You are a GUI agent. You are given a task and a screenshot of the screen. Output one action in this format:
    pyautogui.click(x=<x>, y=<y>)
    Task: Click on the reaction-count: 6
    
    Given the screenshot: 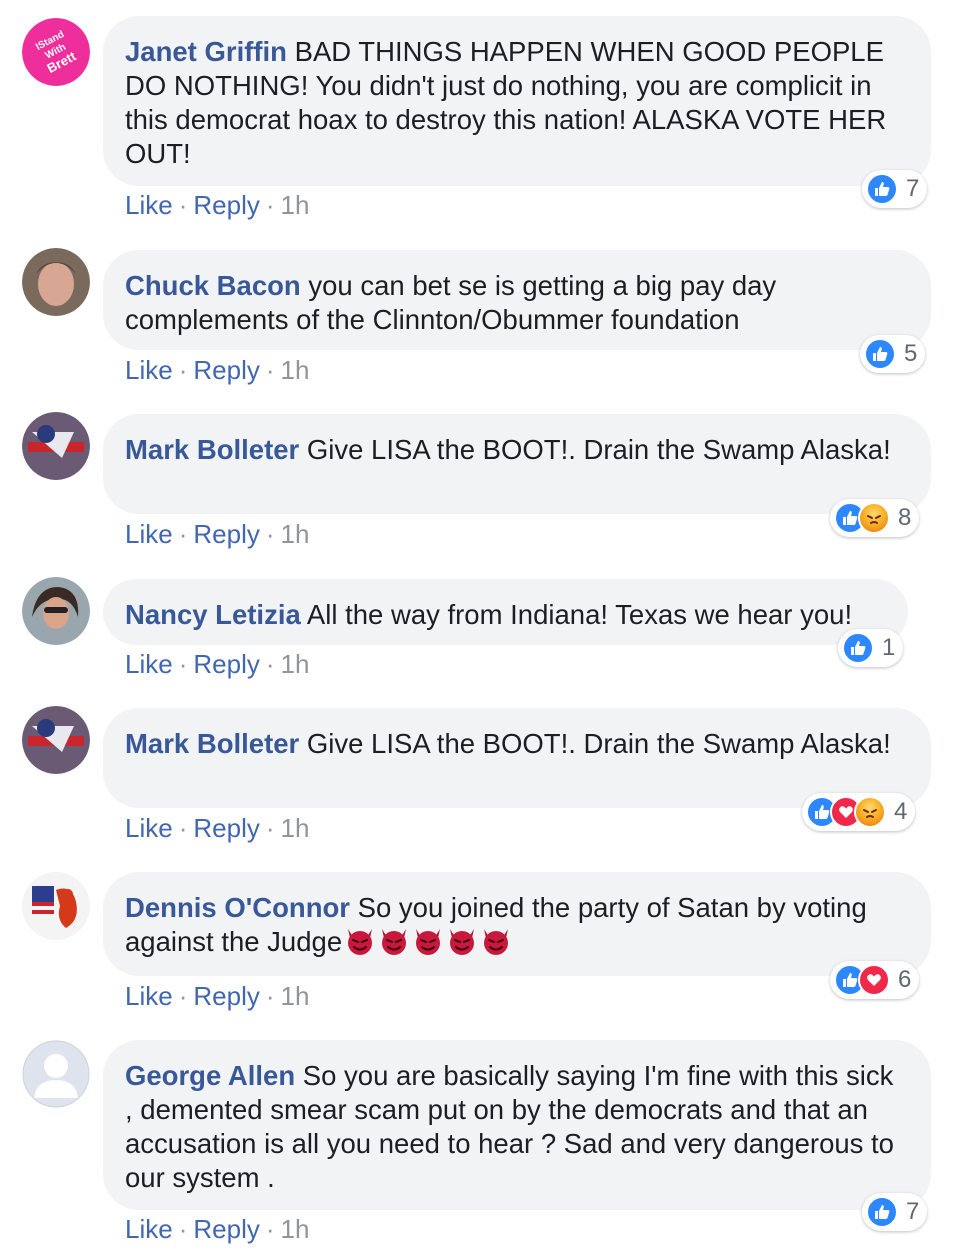 What is the action you would take?
    pyautogui.click(x=905, y=979)
    